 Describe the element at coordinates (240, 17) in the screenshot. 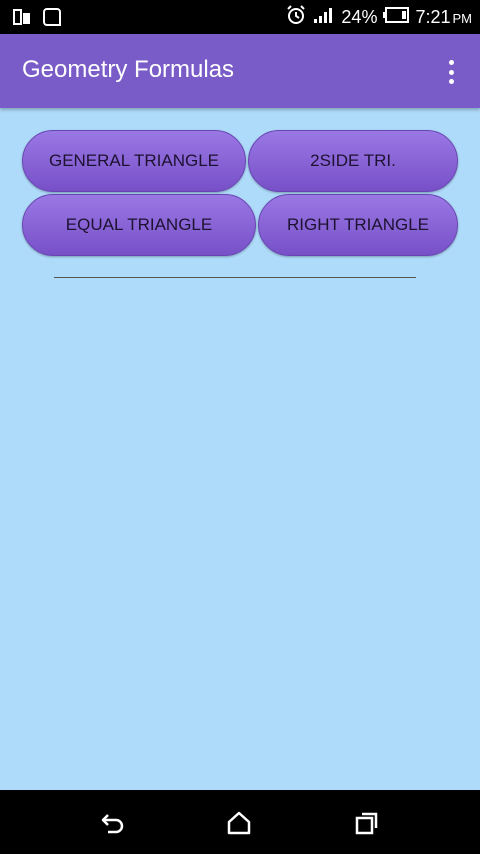

I see `status-bar: 24% 7:21 PM` at that location.